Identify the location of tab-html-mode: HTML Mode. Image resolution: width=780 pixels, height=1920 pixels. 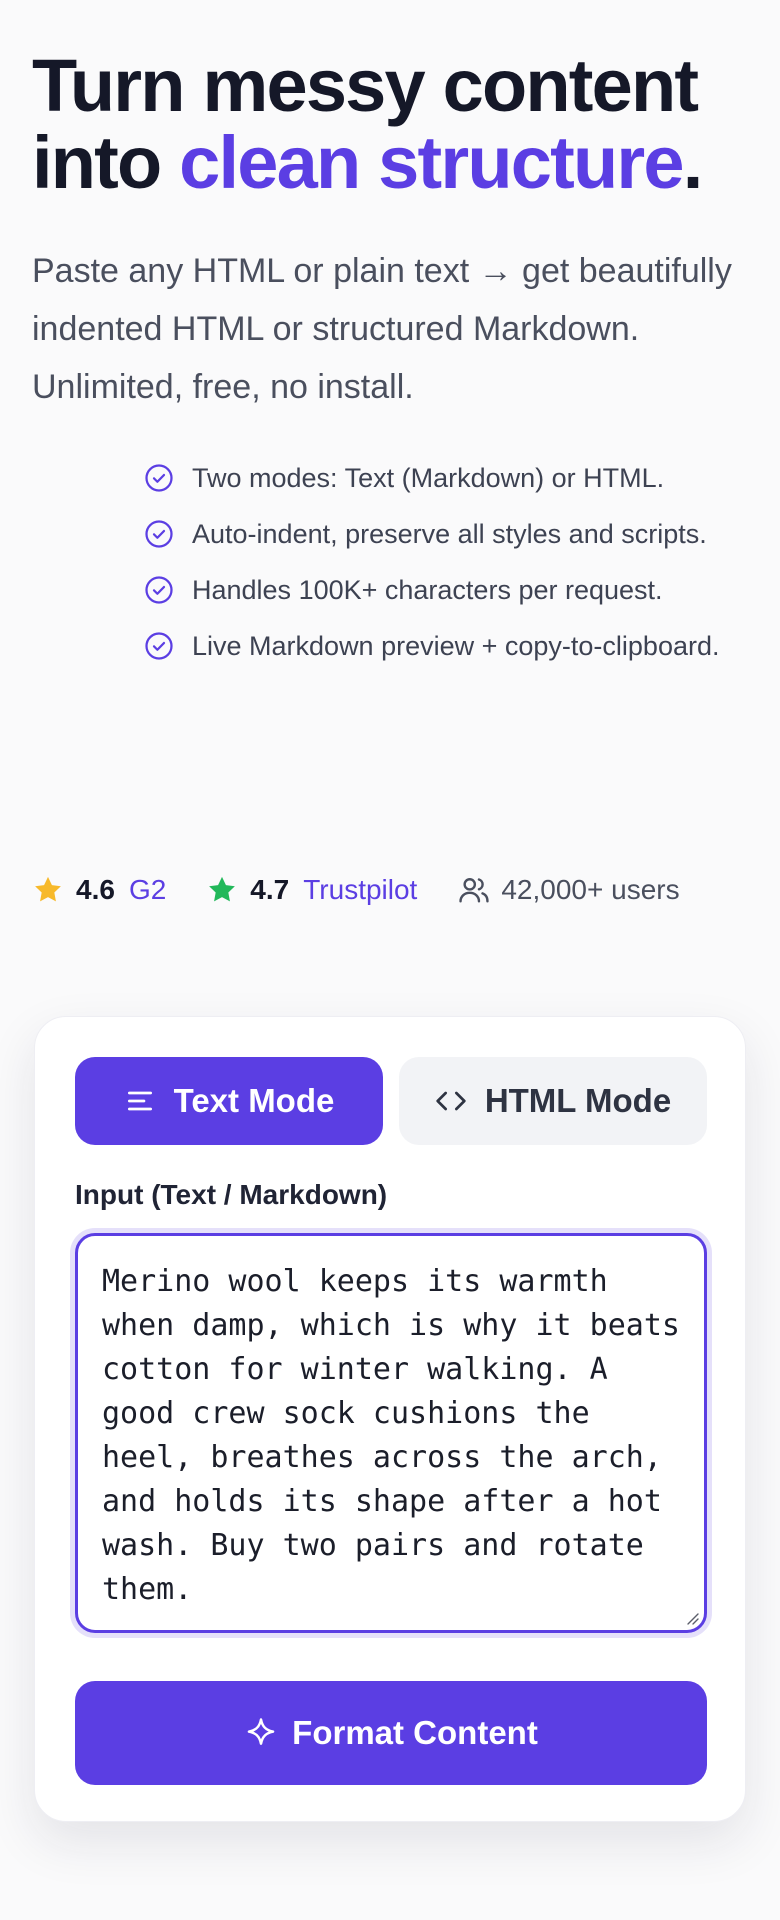
(553, 1101).